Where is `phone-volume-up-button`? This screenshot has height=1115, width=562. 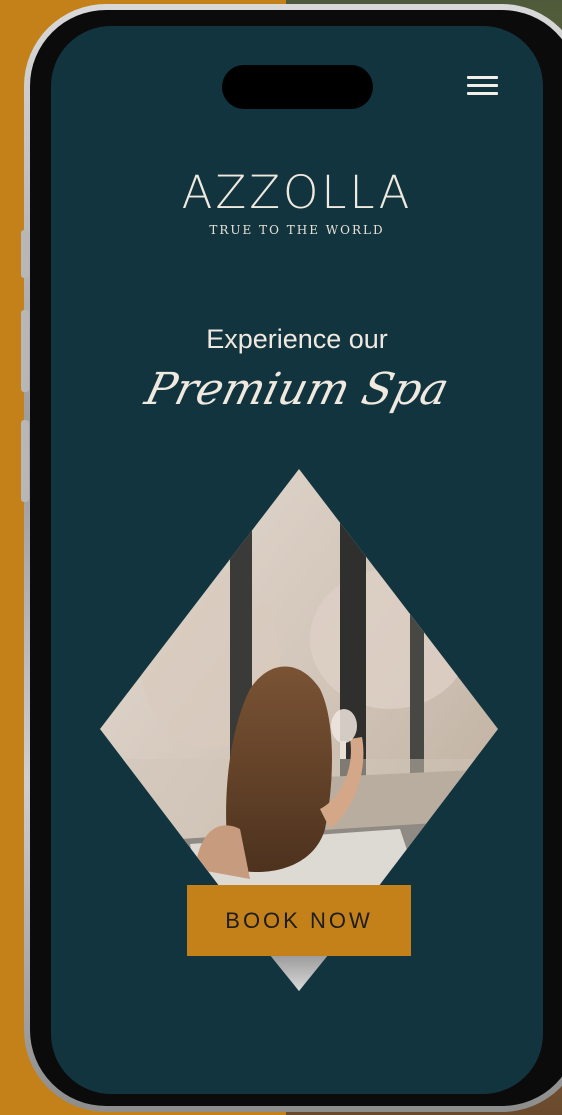 phone-volume-up-button is located at coordinates (25, 351).